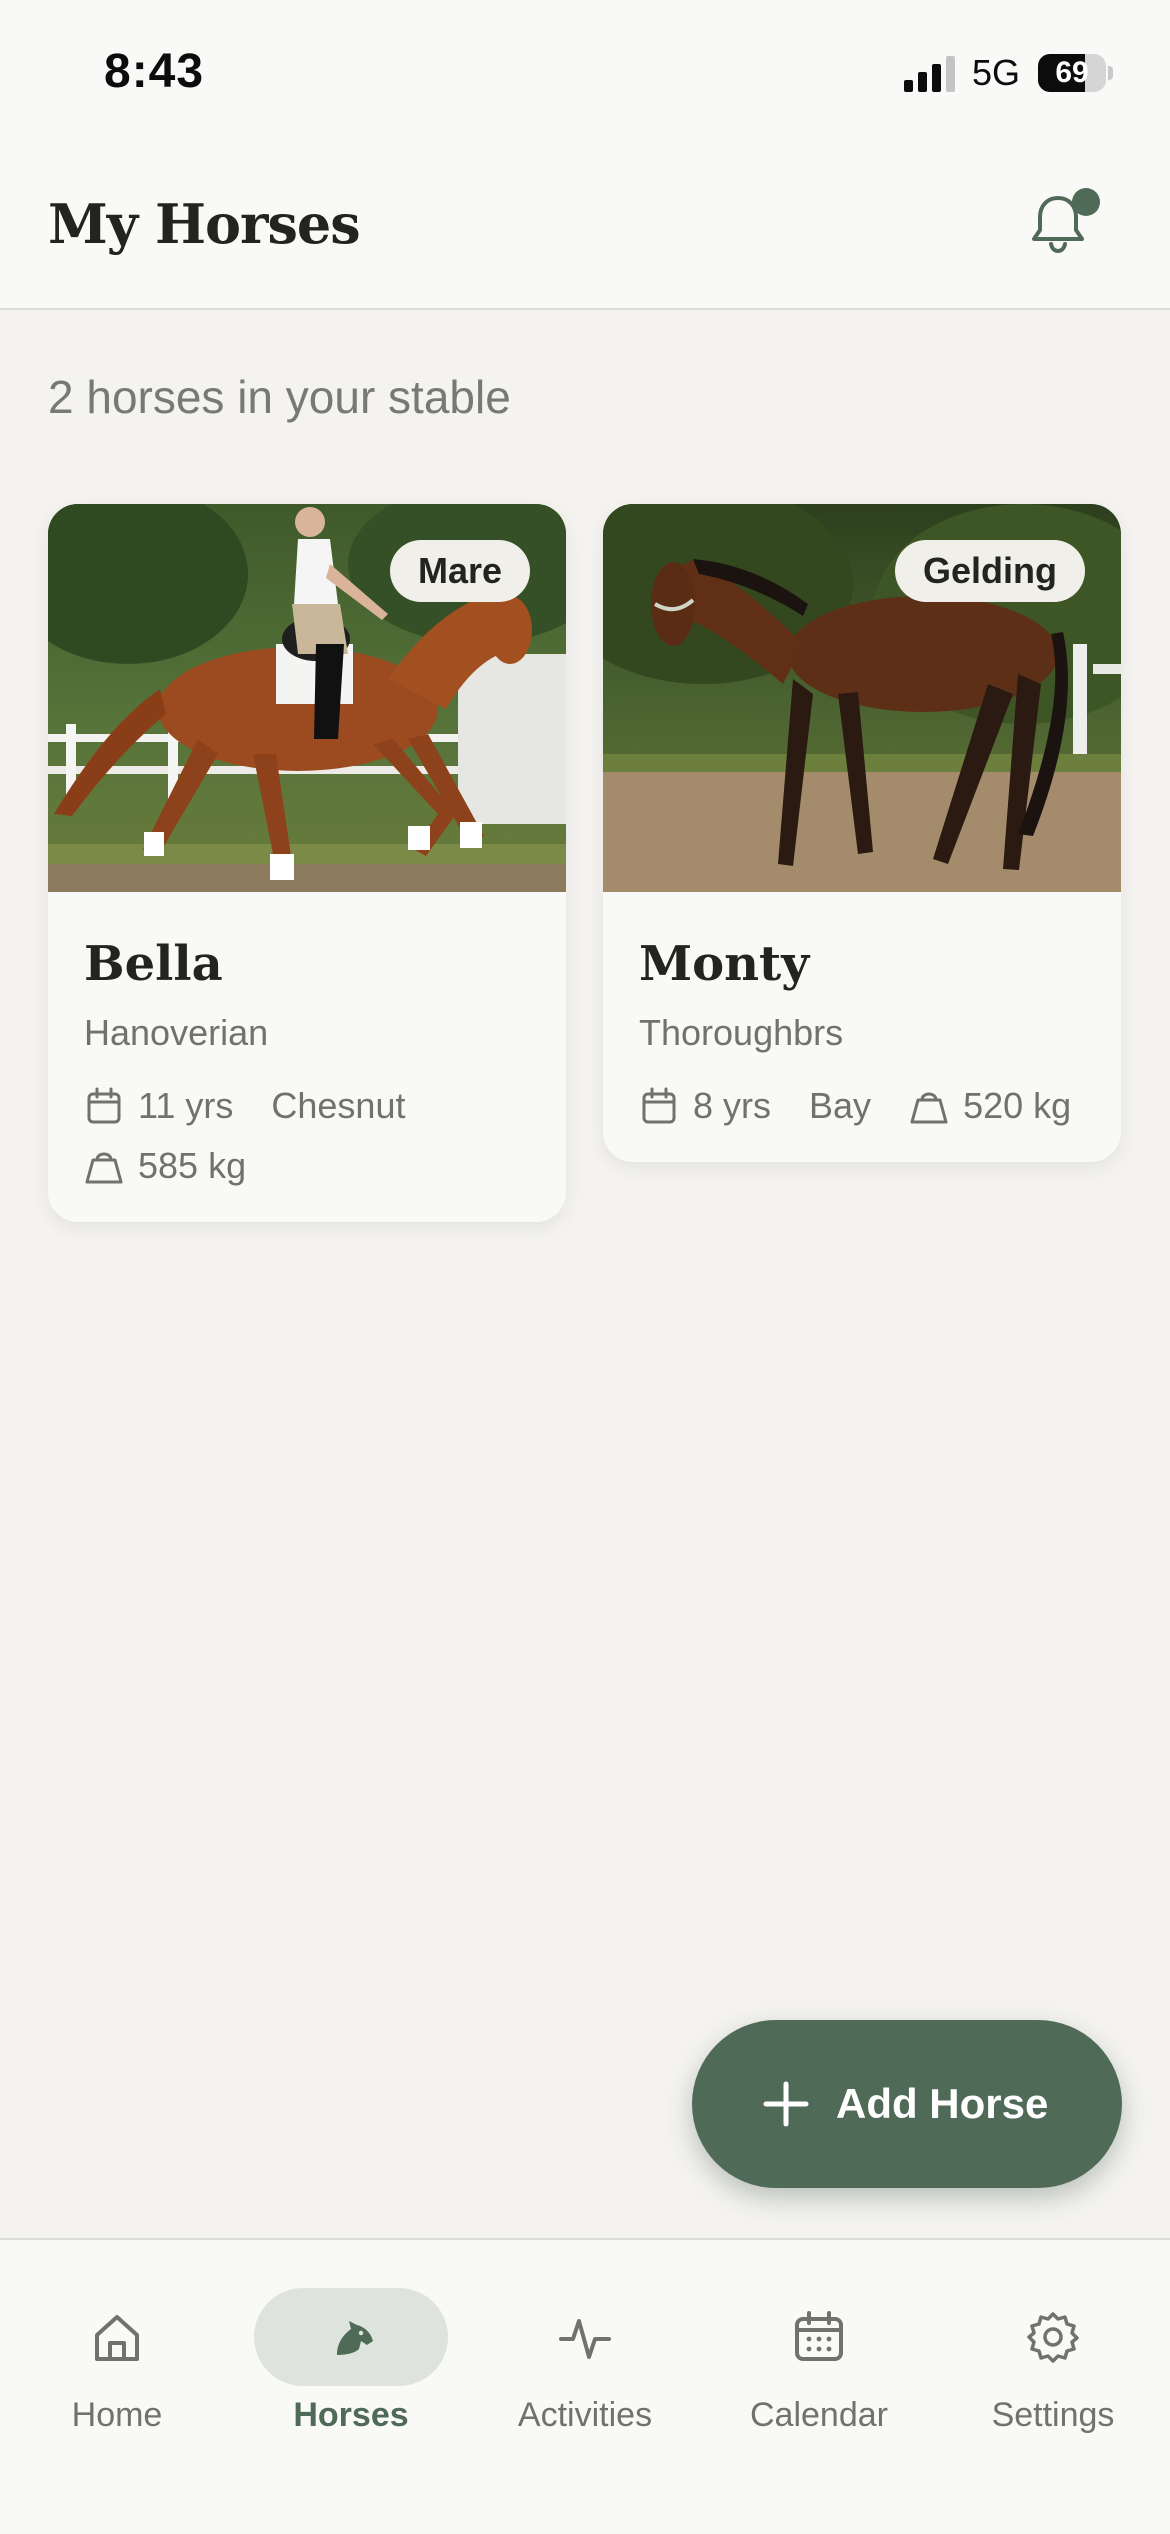  What do you see at coordinates (153, 964) in the screenshot?
I see `horse-name: Bella` at bounding box center [153, 964].